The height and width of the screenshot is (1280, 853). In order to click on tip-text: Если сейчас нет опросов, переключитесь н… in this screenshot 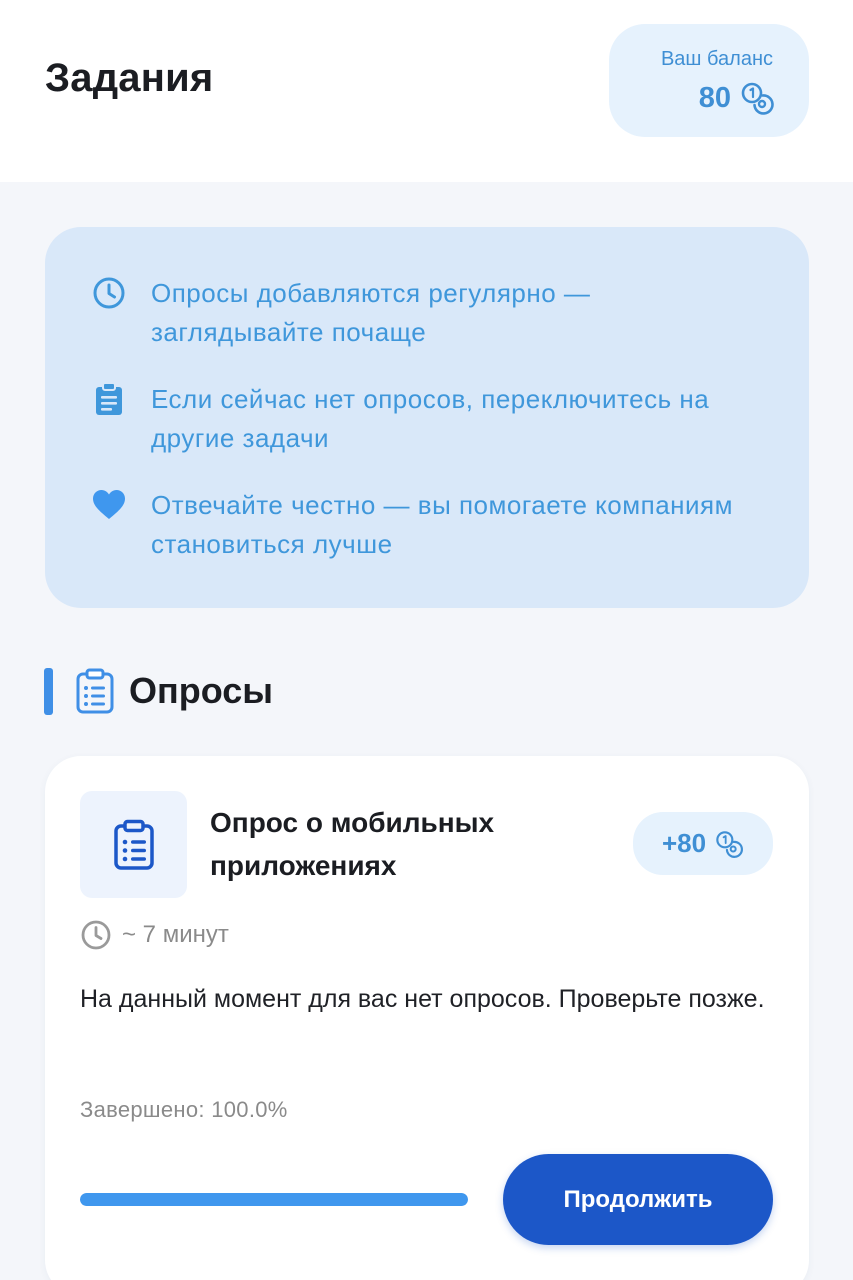, I will do `click(430, 418)`.